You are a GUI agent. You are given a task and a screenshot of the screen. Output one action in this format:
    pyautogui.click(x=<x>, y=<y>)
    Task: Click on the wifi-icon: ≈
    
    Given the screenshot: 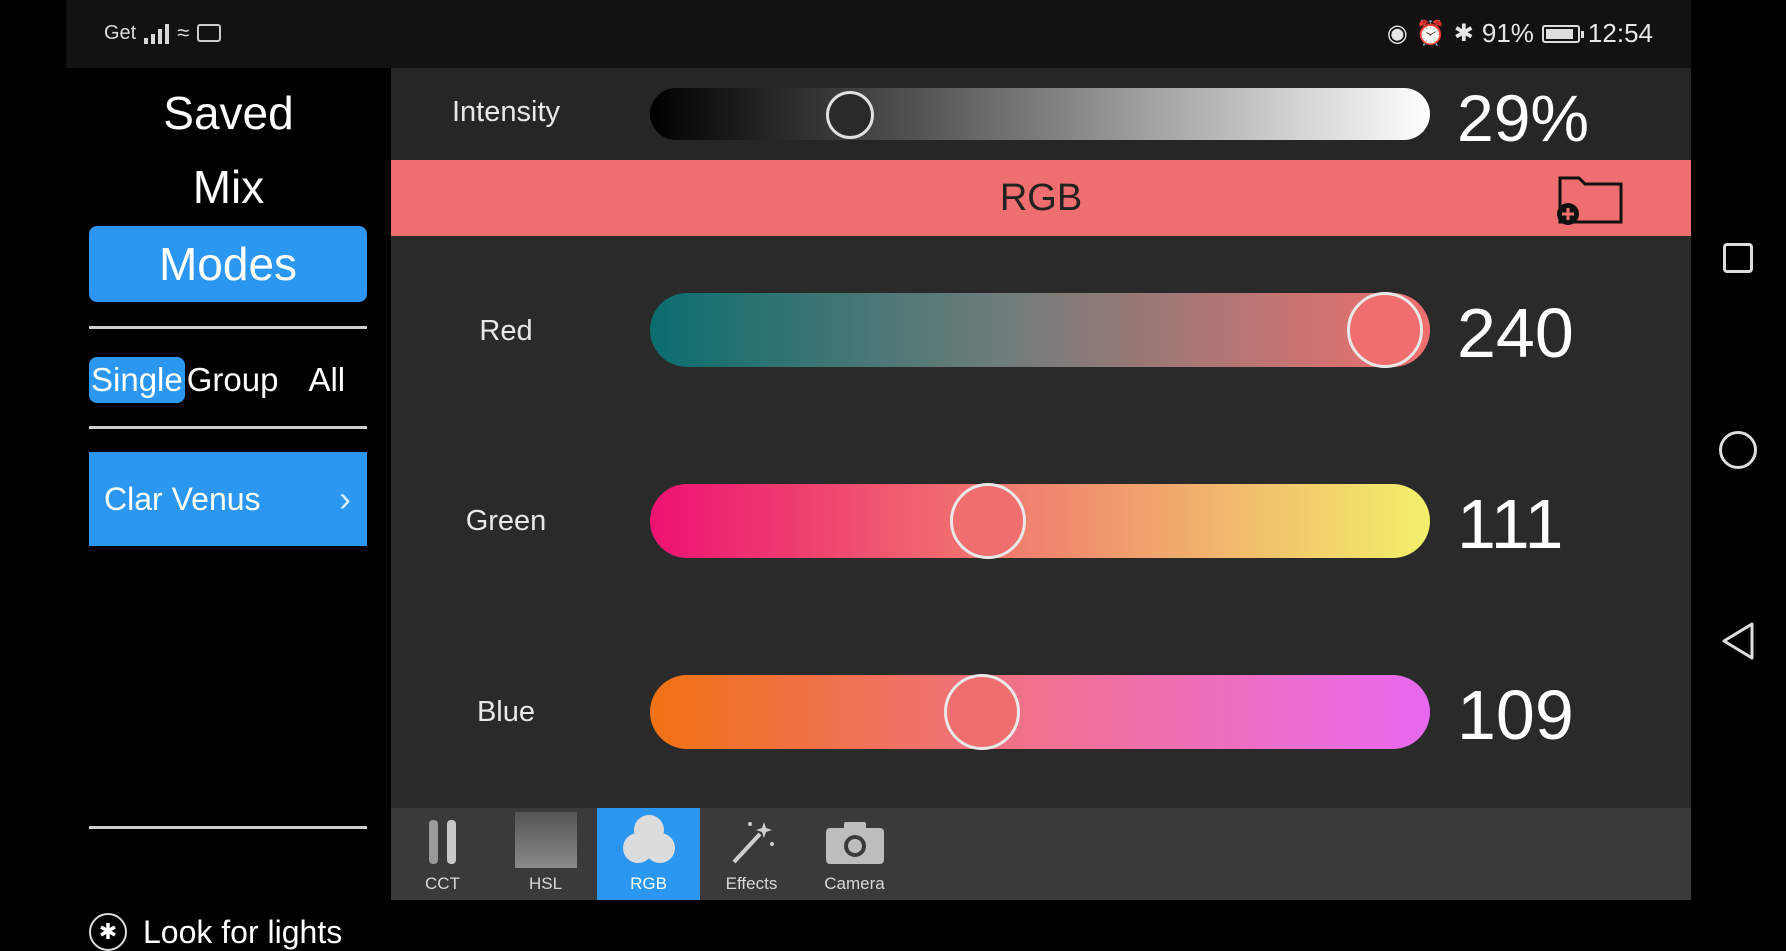 What is the action you would take?
    pyautogui.click(x=183, y=32)
    